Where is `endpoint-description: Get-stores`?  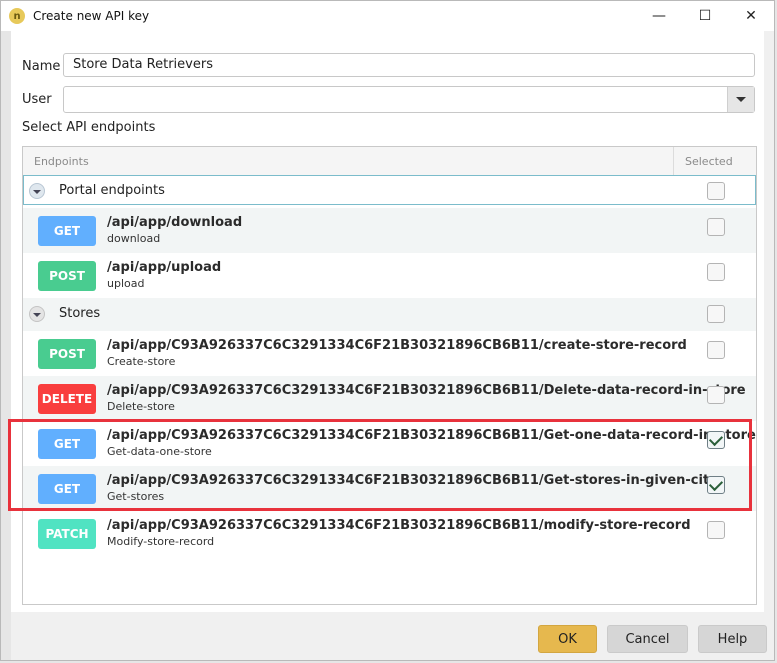 endpoint-description: Get-stores is located at coordinates (136, 496).